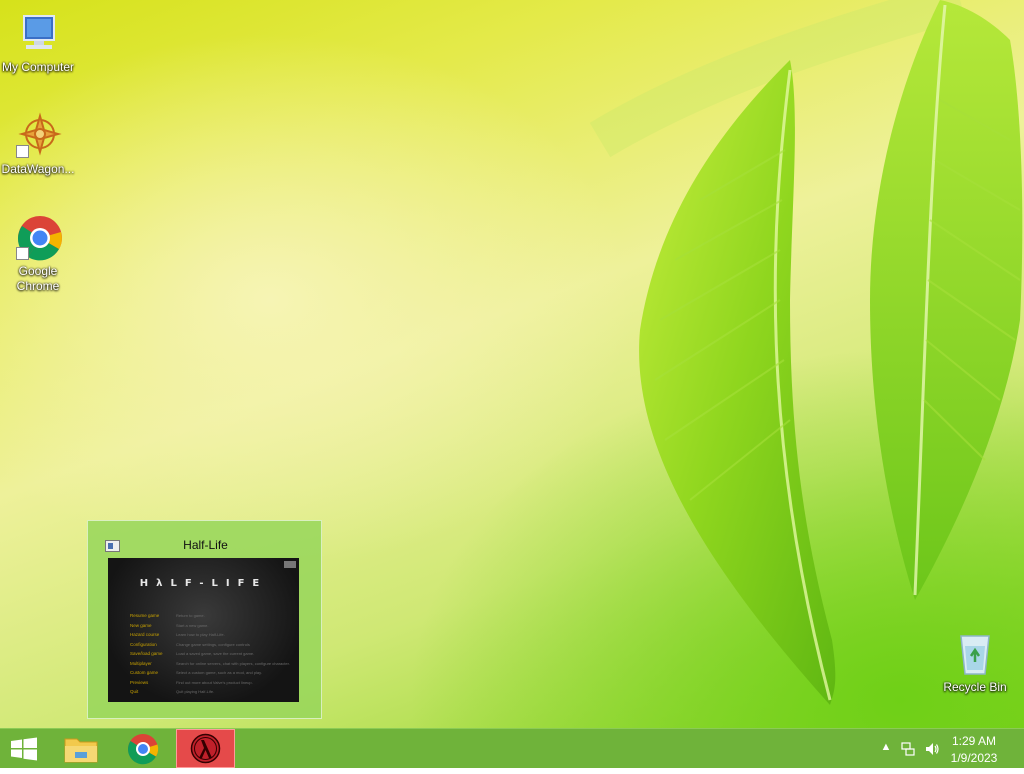 The image size is (1024, 774). Describe the element at coordinates (974, 758) in the screenshot. I see `clock-date: 1/9/2023` at that location.